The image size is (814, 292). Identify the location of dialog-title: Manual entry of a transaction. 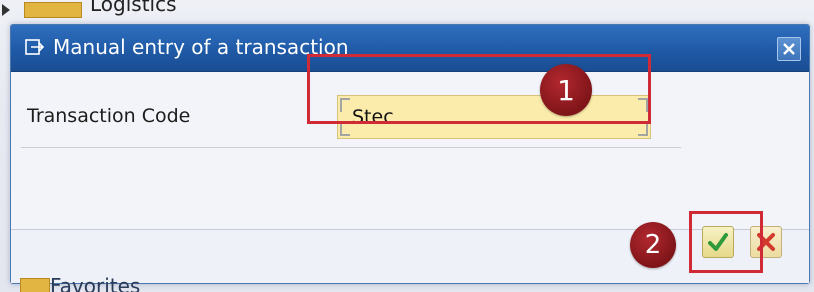
(201, 47).